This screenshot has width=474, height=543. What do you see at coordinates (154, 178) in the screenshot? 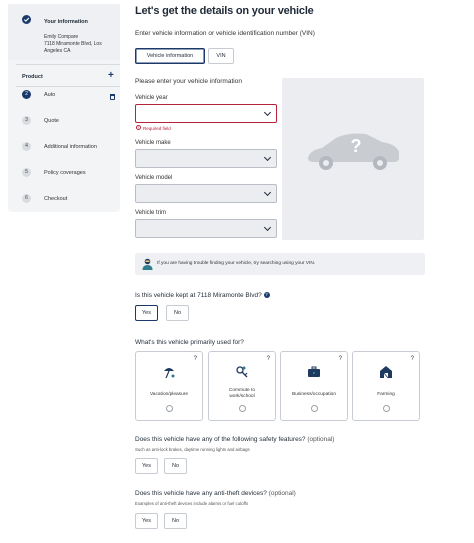
I see `vehicle-model-label: Vehicle model` at bounding box center [154, 178].